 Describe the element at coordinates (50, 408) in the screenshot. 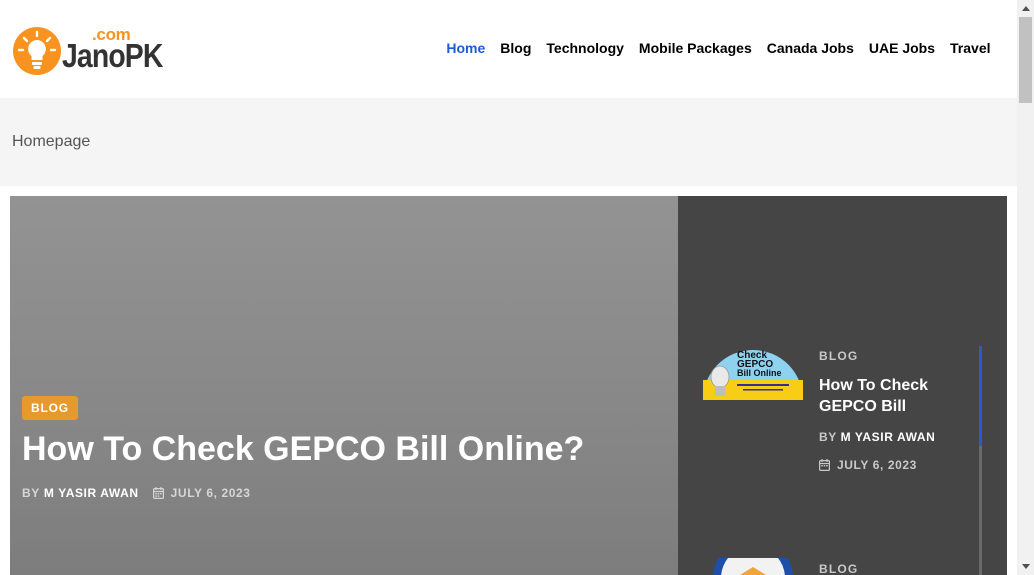

I see `category-badge: BLOG` at that location.